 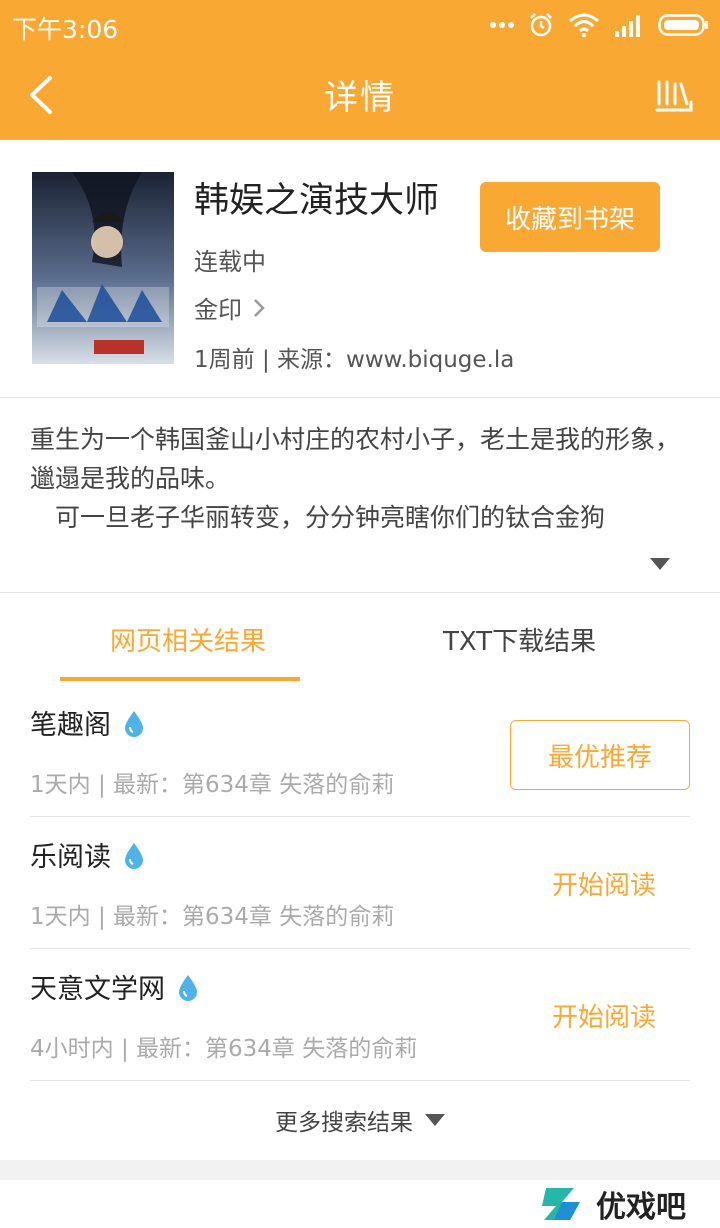 I want to click on watermark-text: 优戏吧, so click(x=641, y=1207).